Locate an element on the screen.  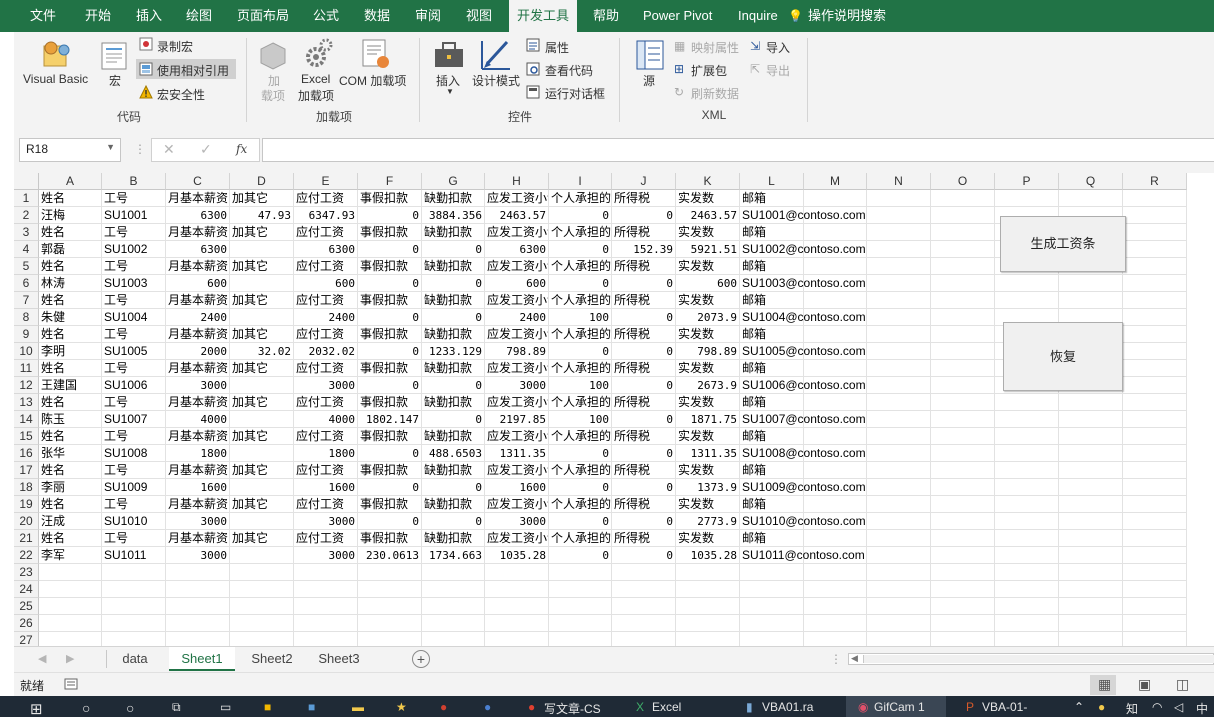
data-cell: SU1003@contoso.com is located at coordinates (803, 283).